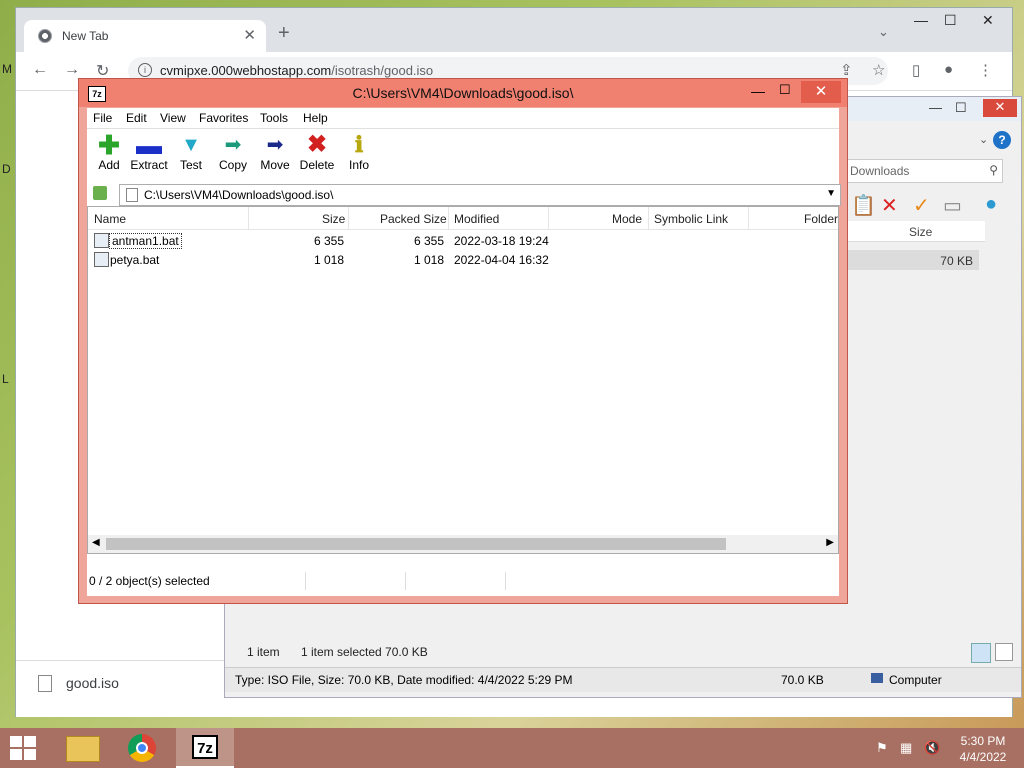  I want to click on status-cell, so click(555, 581).